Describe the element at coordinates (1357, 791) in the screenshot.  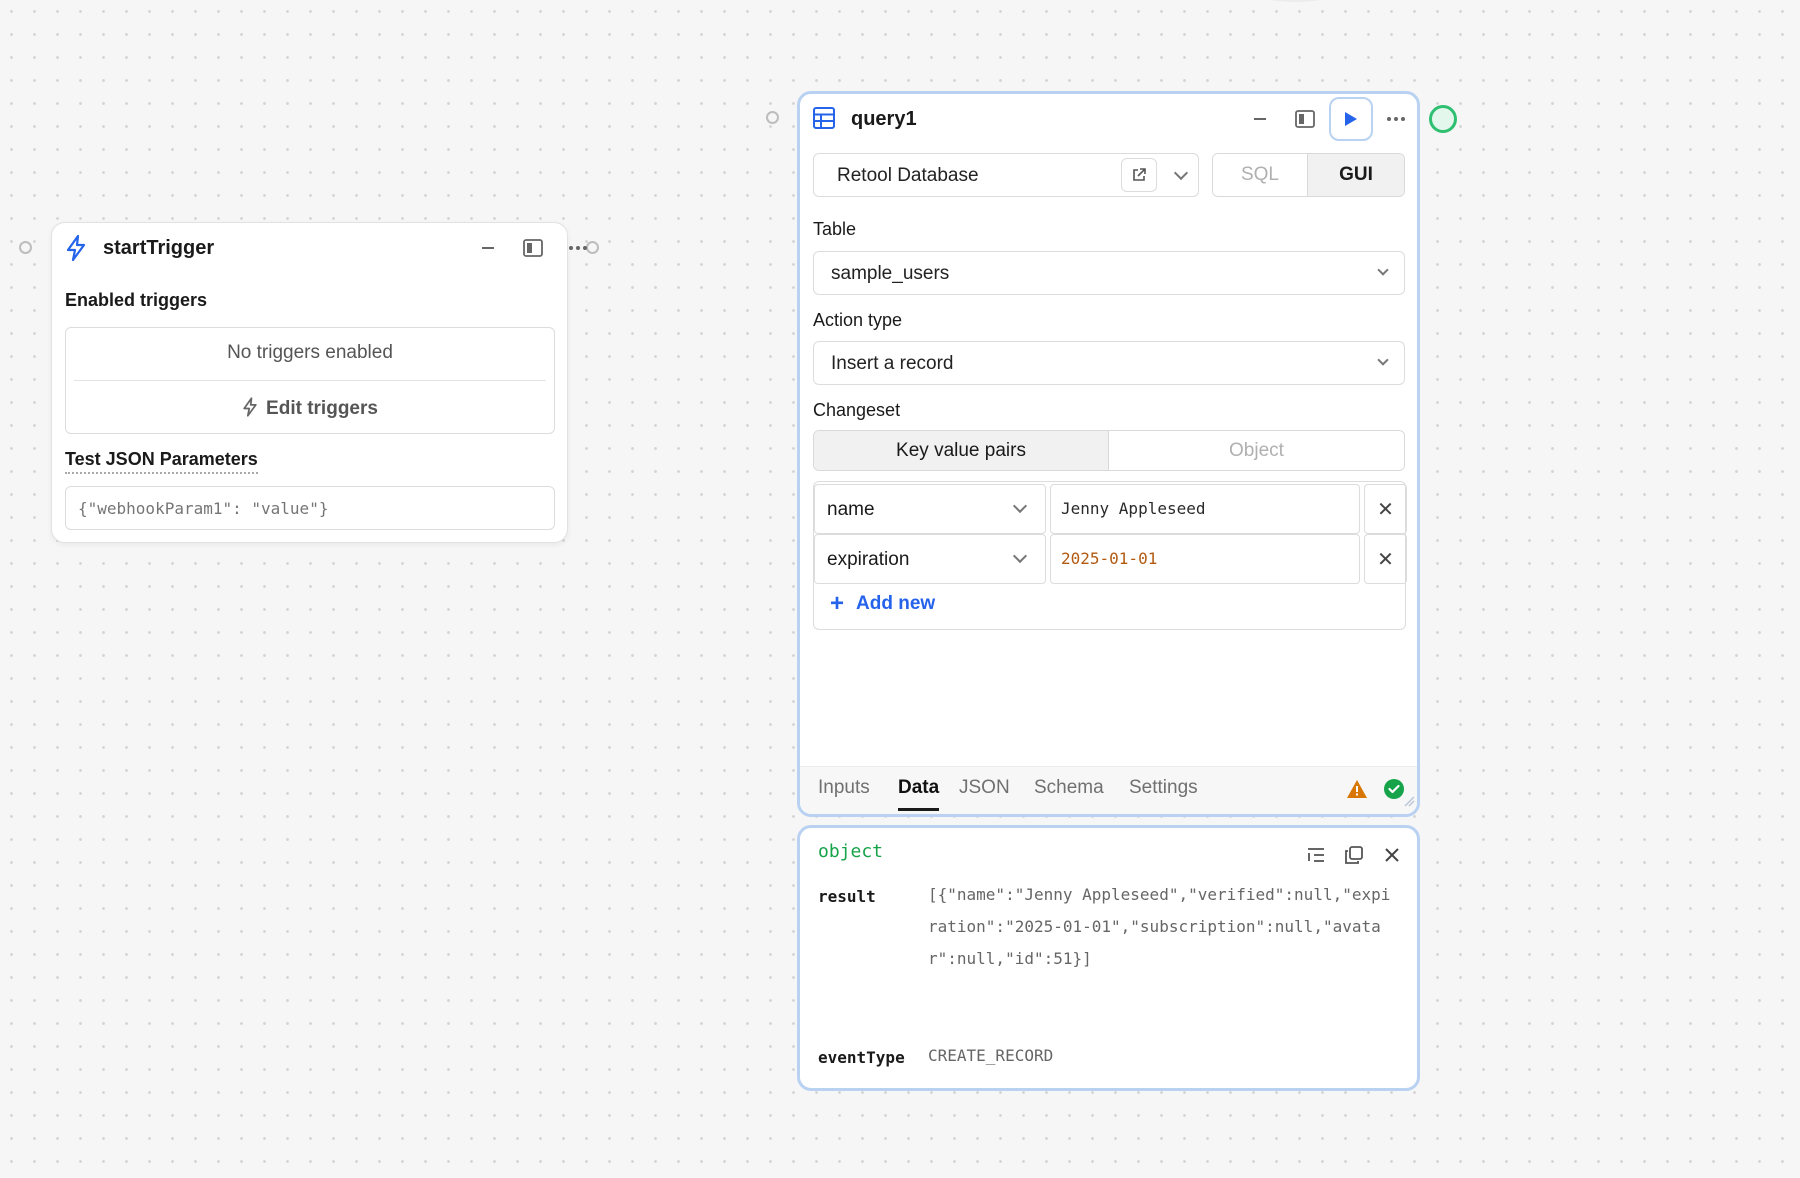
I see `warning-icon` at that location.